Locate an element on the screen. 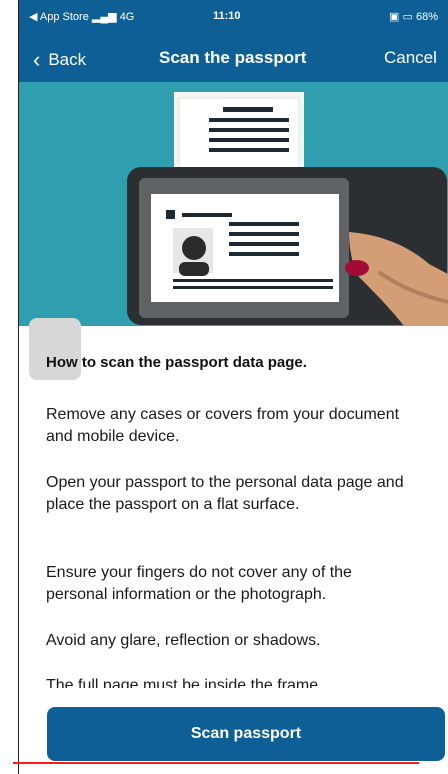  cancel-button: Cancel is located at coordinates (410, 58).